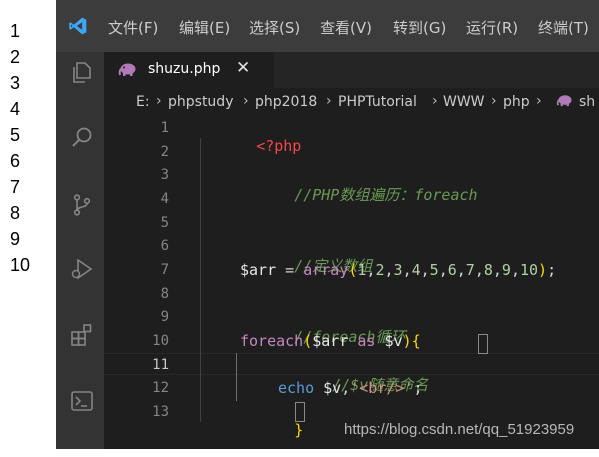  I want to click on menu-view: 查看(V), so click(346, 27).